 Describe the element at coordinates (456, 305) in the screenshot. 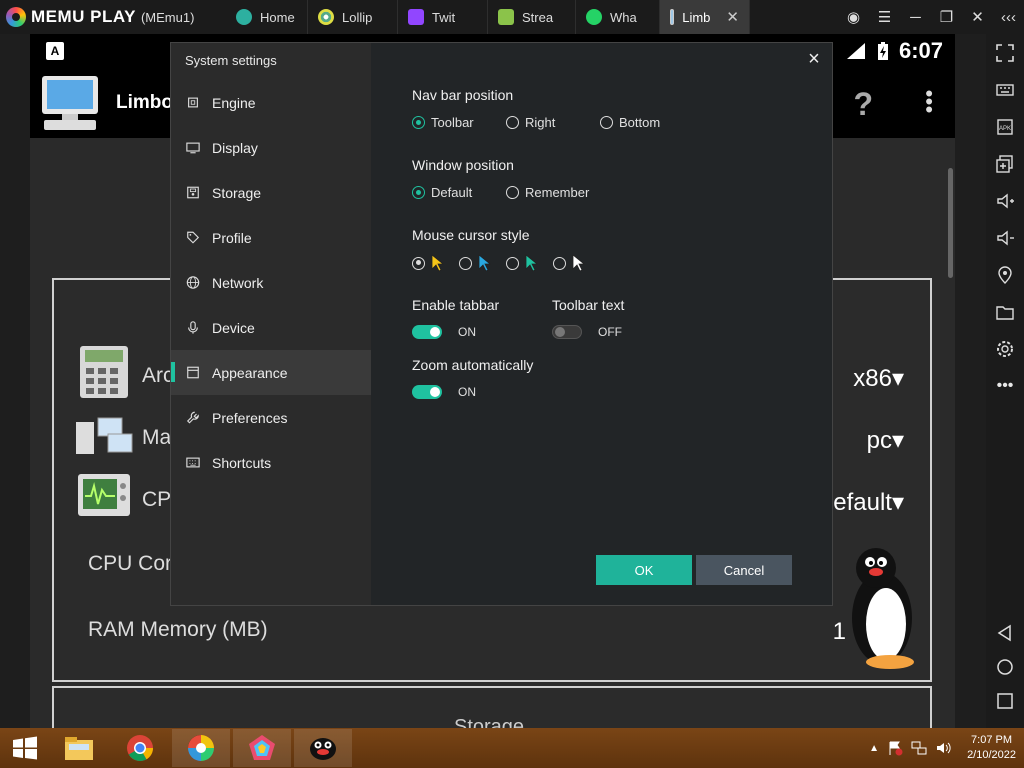

I see `enable-tabbar-label: Enable tabbar` at that location.